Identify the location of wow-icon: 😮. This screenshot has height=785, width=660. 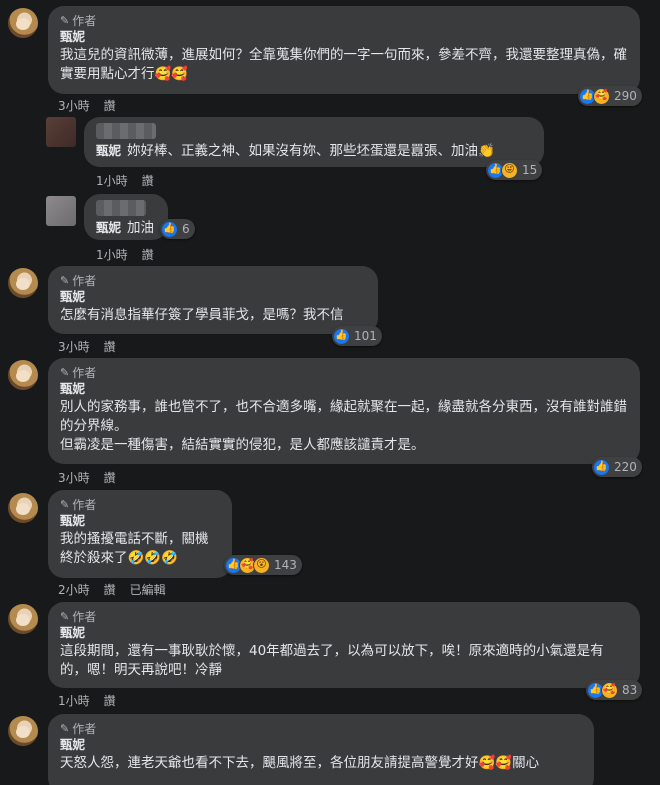
(261, 565).